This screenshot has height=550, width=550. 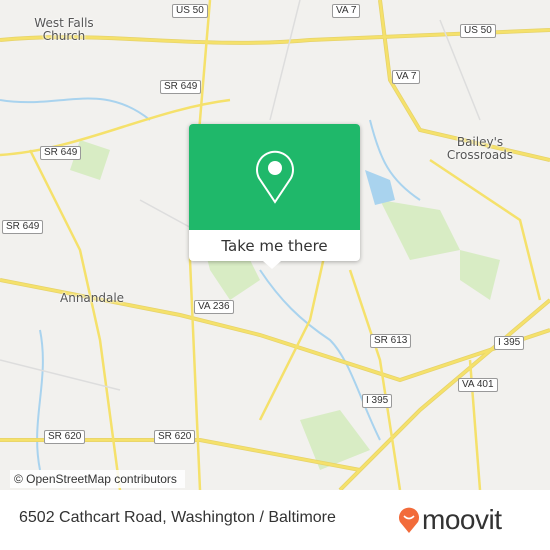 I want to click on place-label: West Falls Church, so click(x=64, y=29).